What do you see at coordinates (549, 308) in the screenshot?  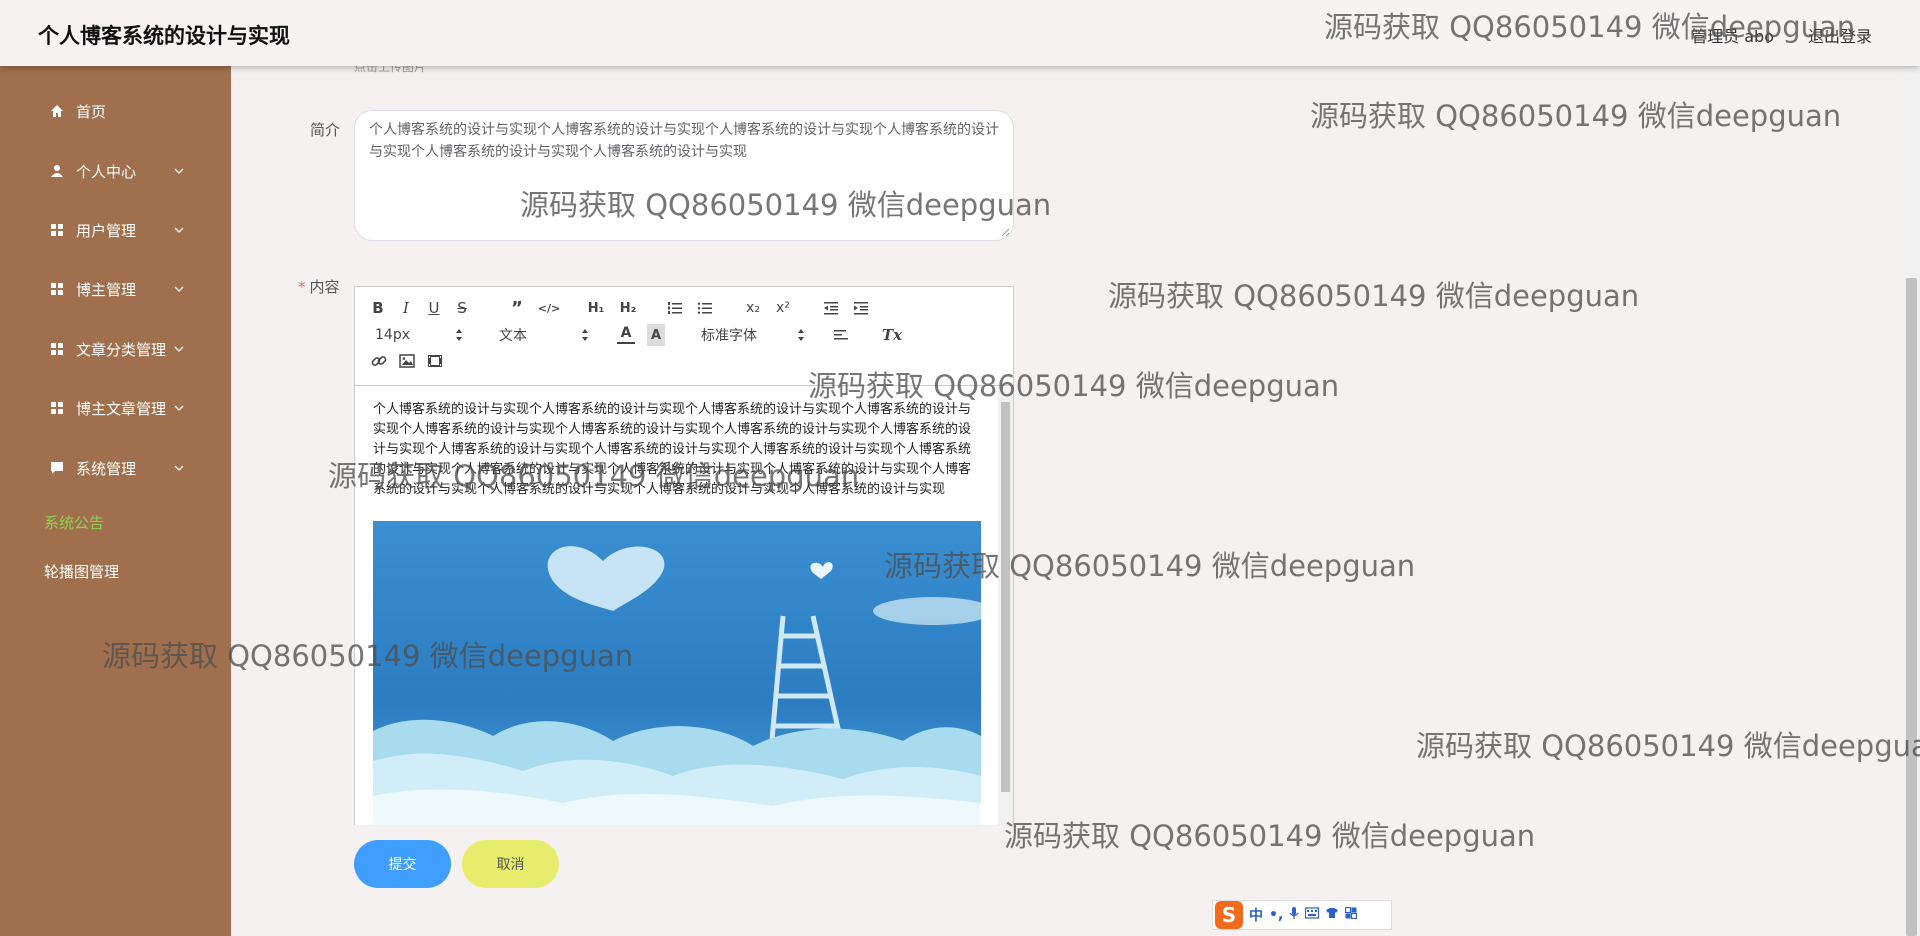 I see `code-block-icon: </>` at bounding box center [549, 308].